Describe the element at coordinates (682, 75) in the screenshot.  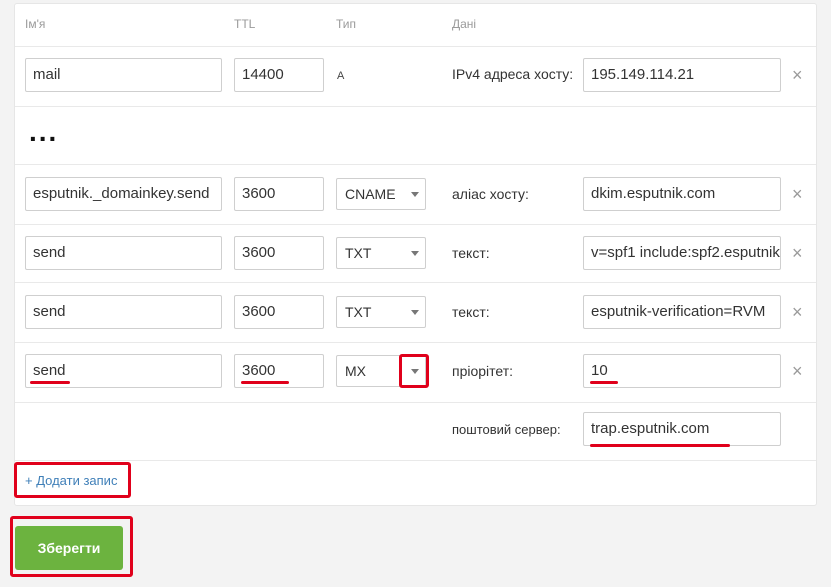
I see `data-input: 195.149.114.21` at that location.